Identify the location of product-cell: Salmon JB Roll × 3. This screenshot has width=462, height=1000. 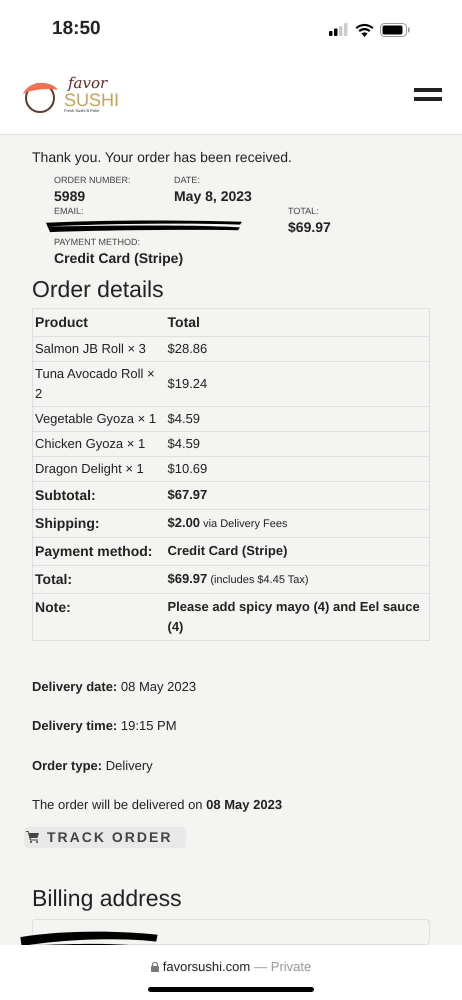
(99, 349).